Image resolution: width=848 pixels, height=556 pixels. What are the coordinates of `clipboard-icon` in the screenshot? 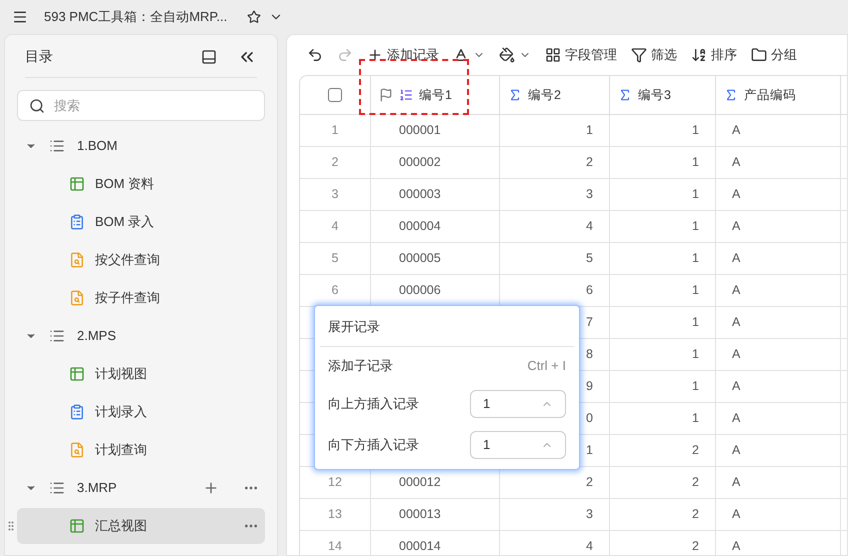 It's located at (77, 412).